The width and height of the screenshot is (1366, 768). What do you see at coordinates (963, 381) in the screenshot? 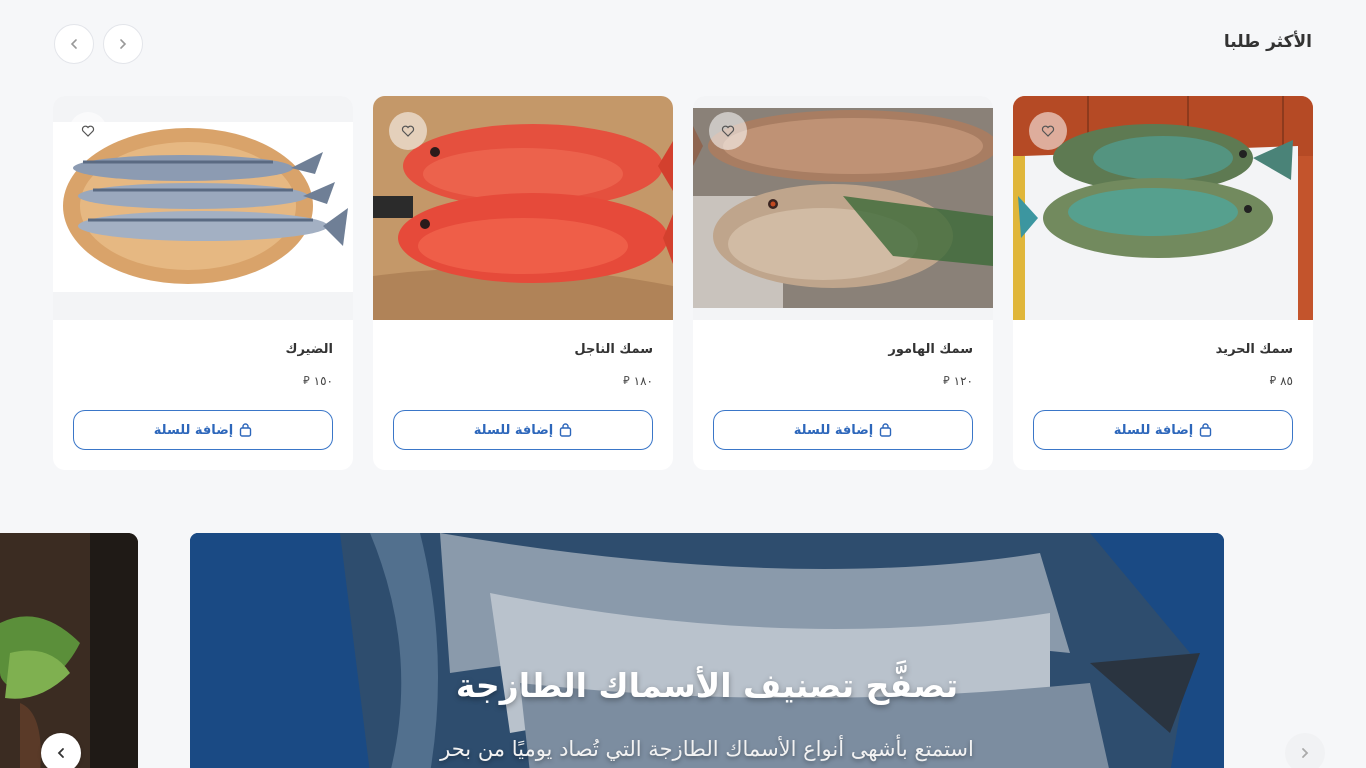
I see `price-value: ١٢٠` at bounding box center [963, 381].